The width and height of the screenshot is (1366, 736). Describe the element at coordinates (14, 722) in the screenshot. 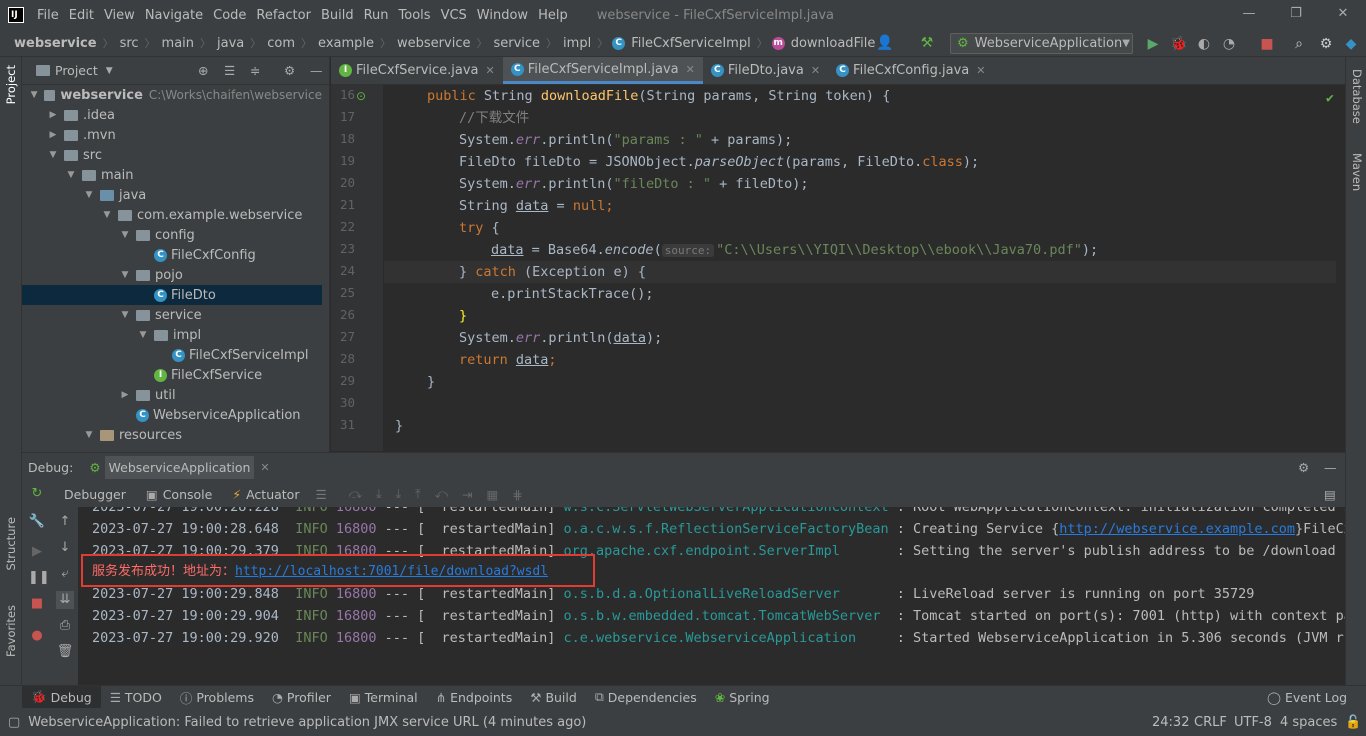

I see `status-toggle-icon: ▢` at that location.